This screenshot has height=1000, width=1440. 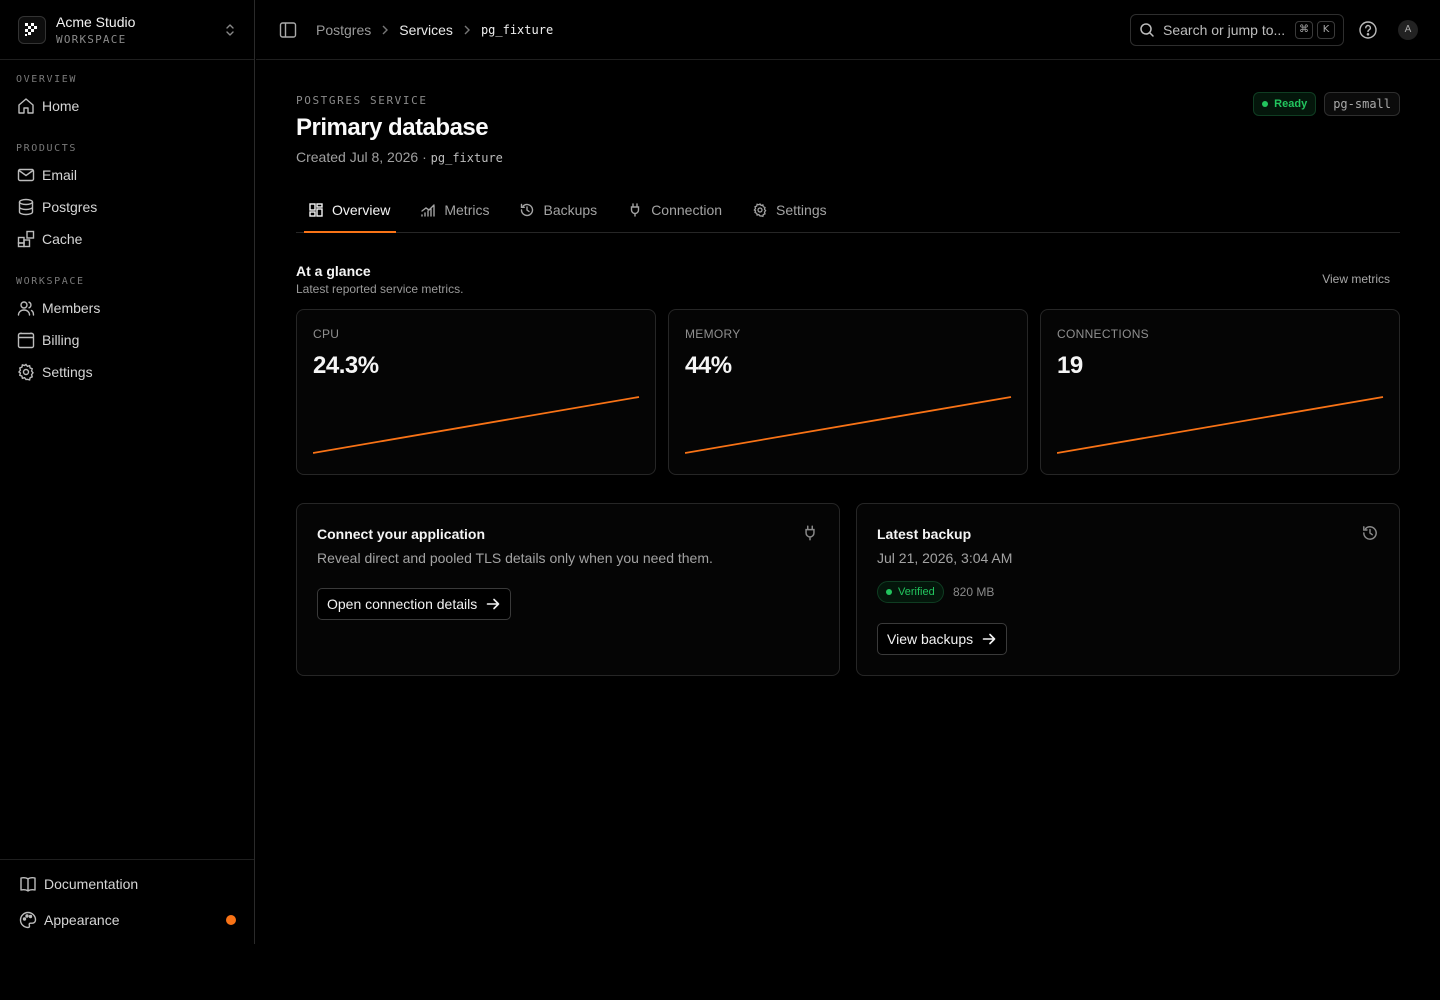 I want to click on sidebar-item-postgres: Postgres, so click(x=127, y=207).